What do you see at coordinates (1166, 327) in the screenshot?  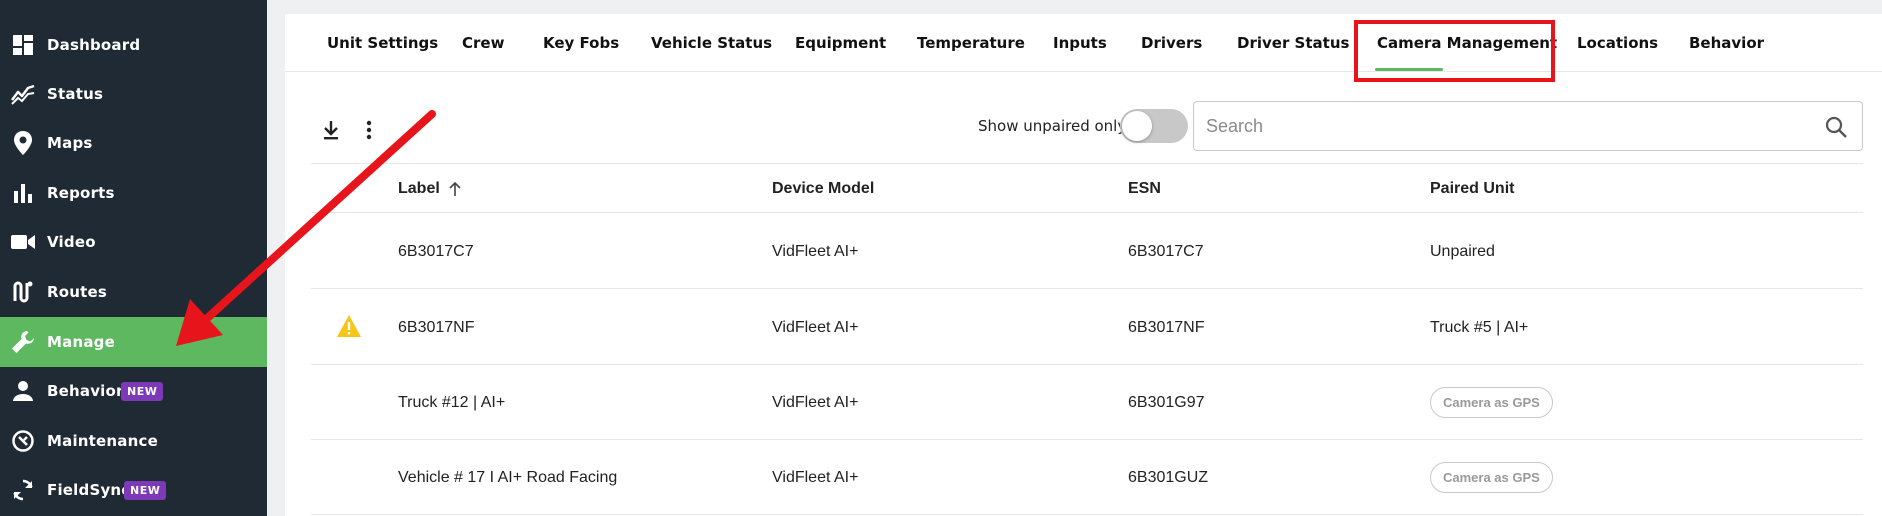 I see `cell-esn: 6B3017NF` at bounding box center [1166, 327].